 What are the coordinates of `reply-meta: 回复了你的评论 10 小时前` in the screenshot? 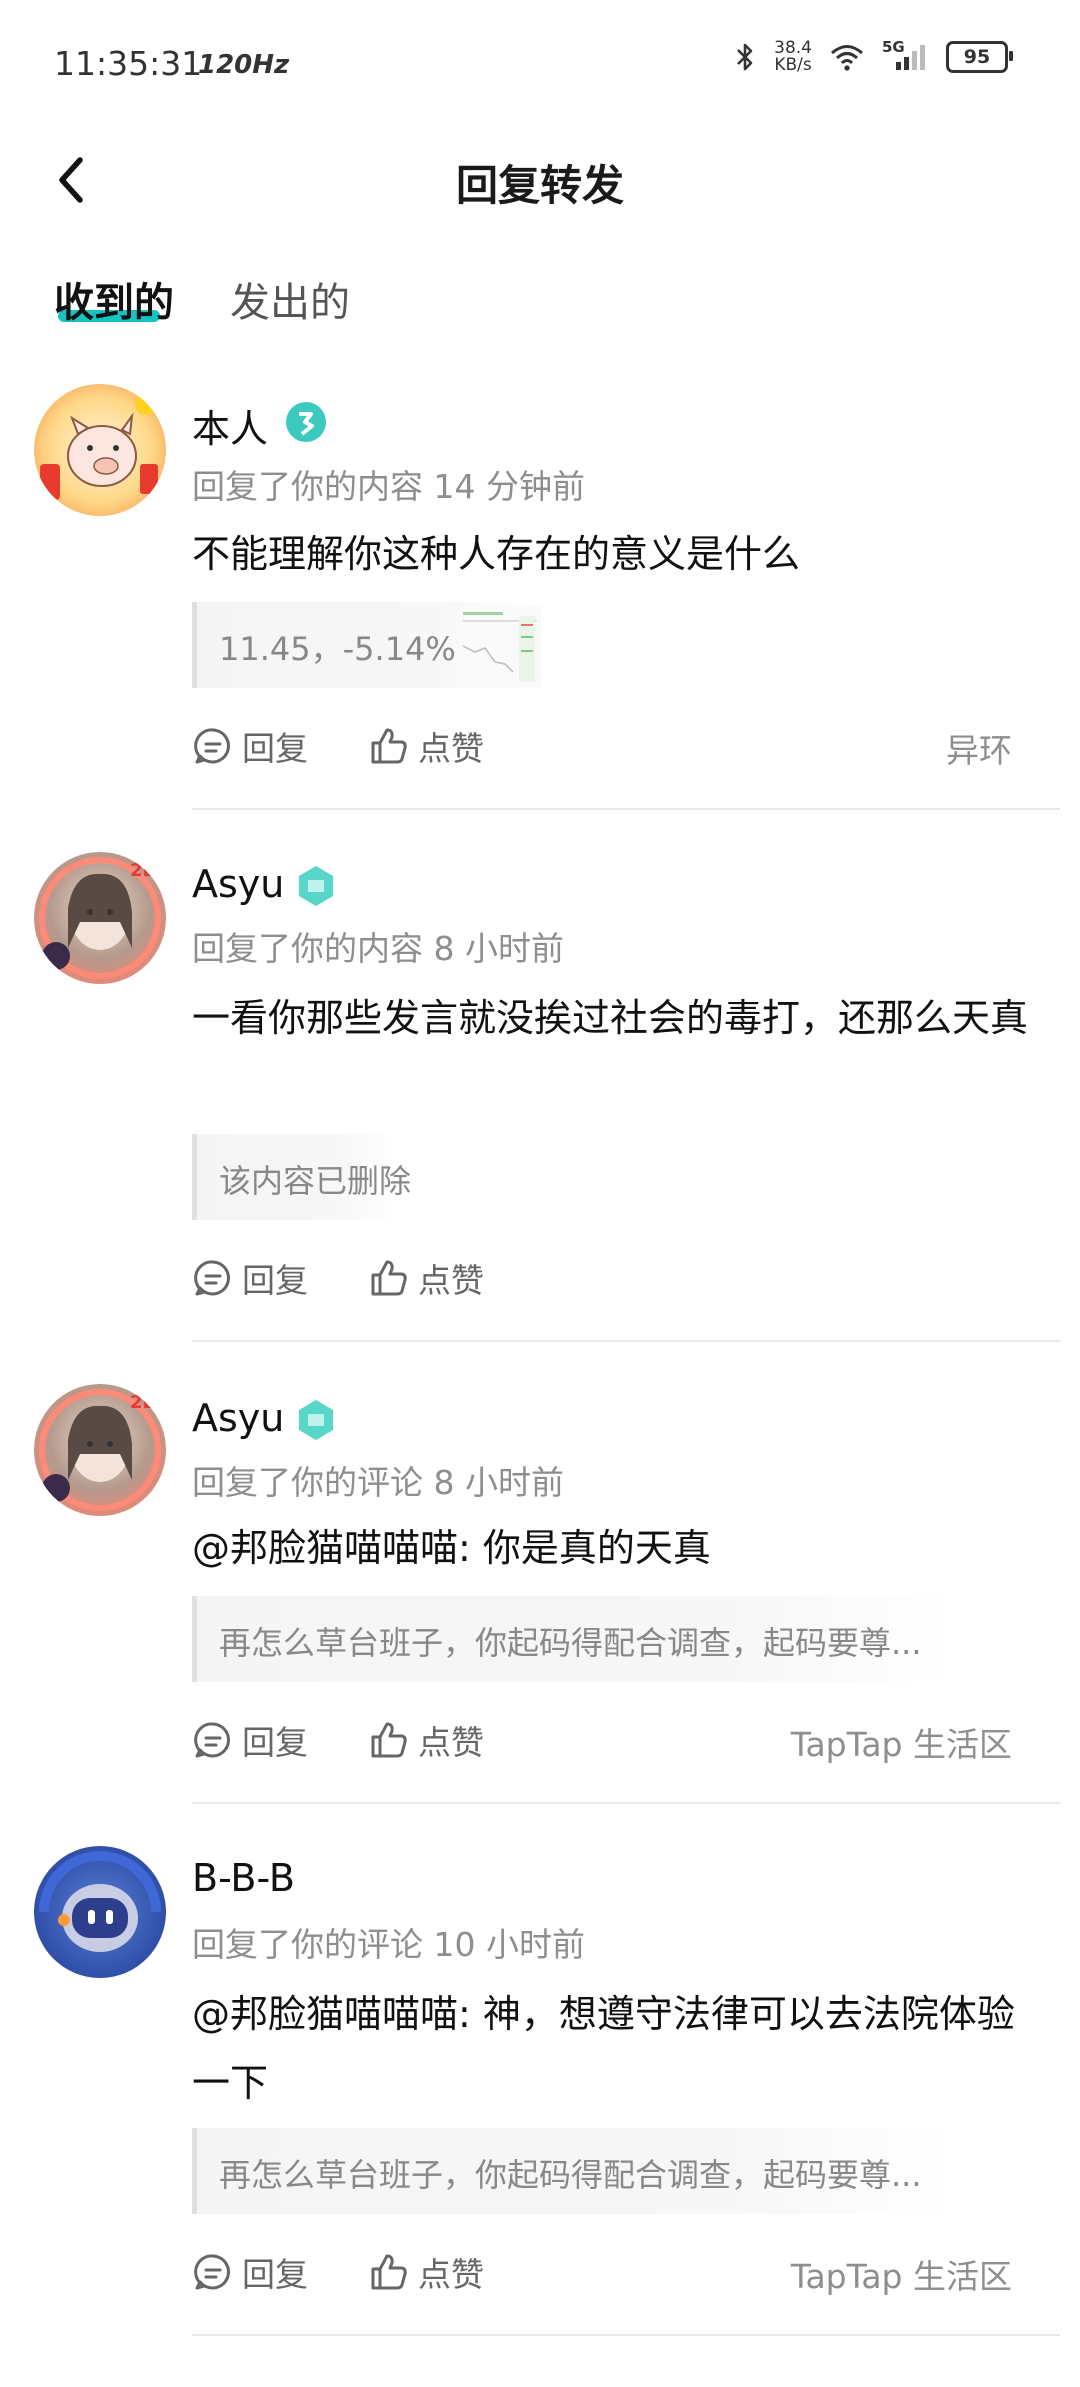 It's located at (388, 1944).